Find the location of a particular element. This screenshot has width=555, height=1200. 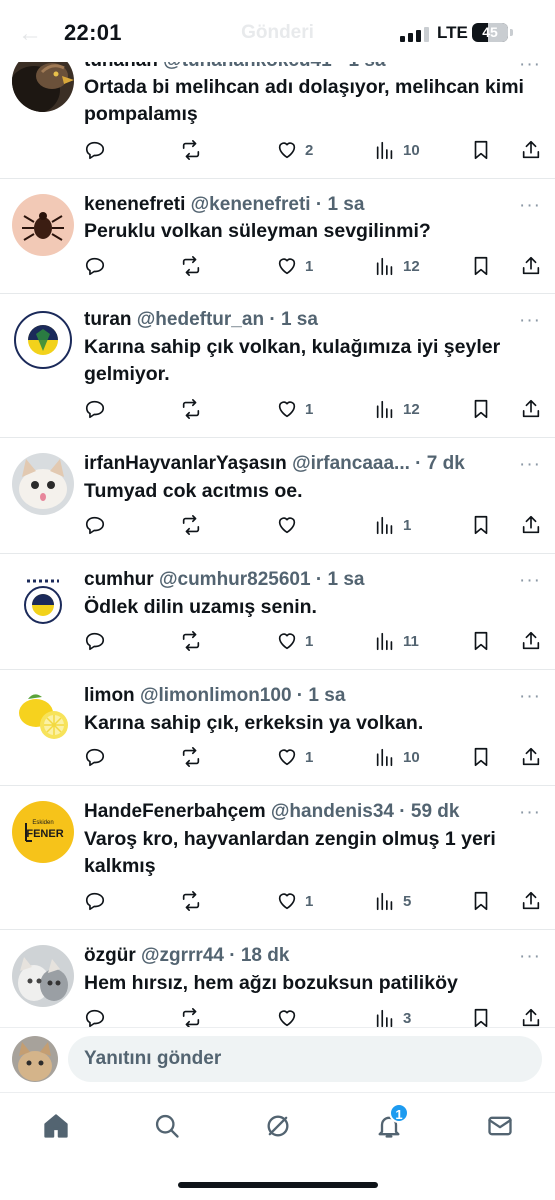

author-name: kenenefreti is located at coordinates (134, 204).